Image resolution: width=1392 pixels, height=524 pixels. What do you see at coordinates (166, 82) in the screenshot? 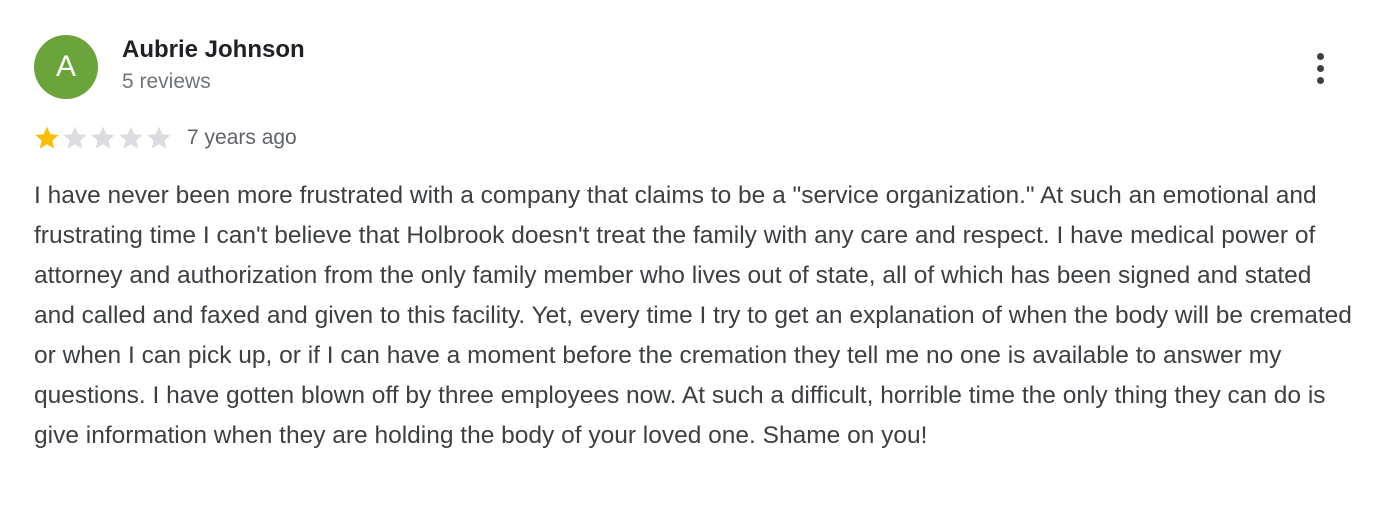
I see `review-count: 5 reviews` at bounding box center [166, 82].